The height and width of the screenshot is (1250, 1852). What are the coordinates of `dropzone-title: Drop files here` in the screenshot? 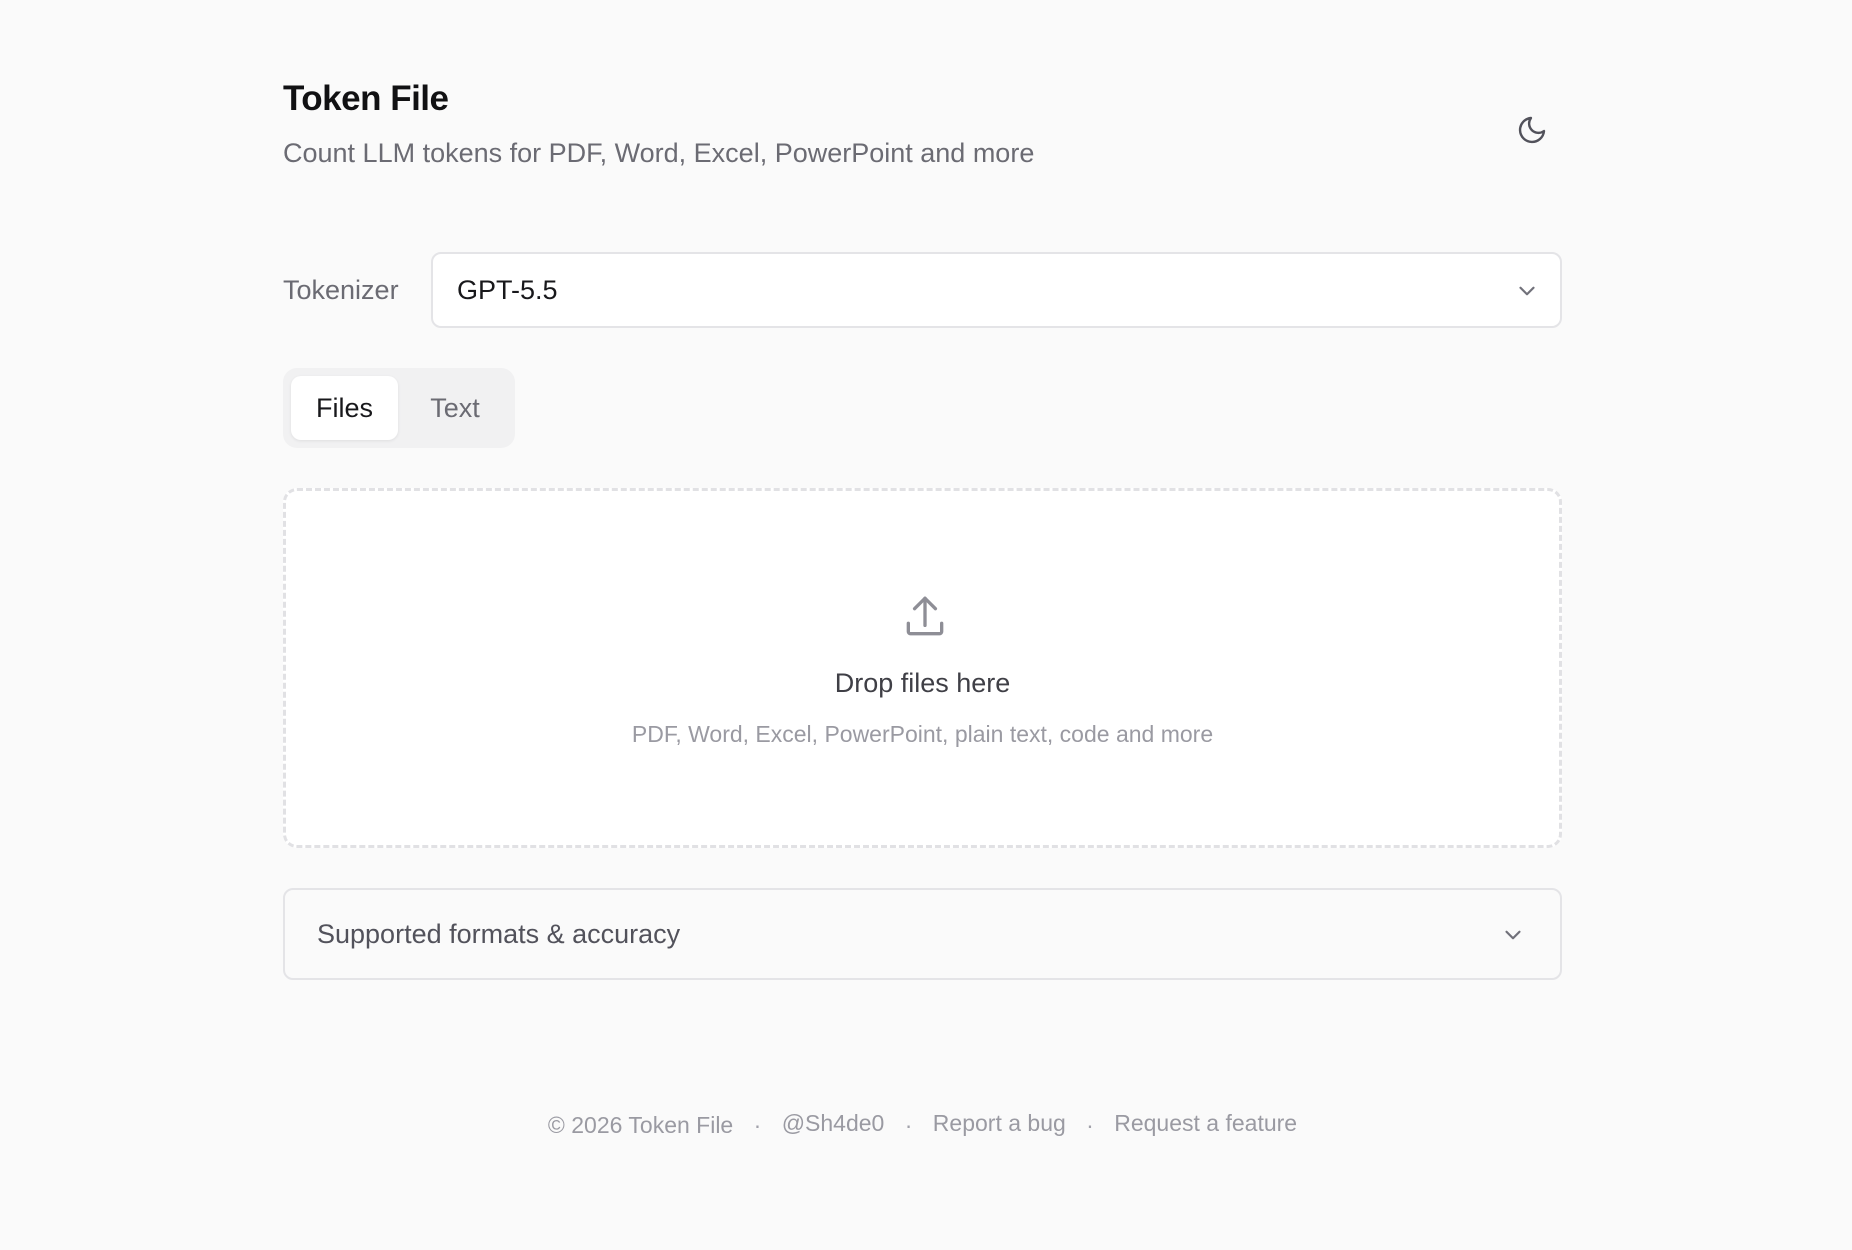 It's located at (922, 683).